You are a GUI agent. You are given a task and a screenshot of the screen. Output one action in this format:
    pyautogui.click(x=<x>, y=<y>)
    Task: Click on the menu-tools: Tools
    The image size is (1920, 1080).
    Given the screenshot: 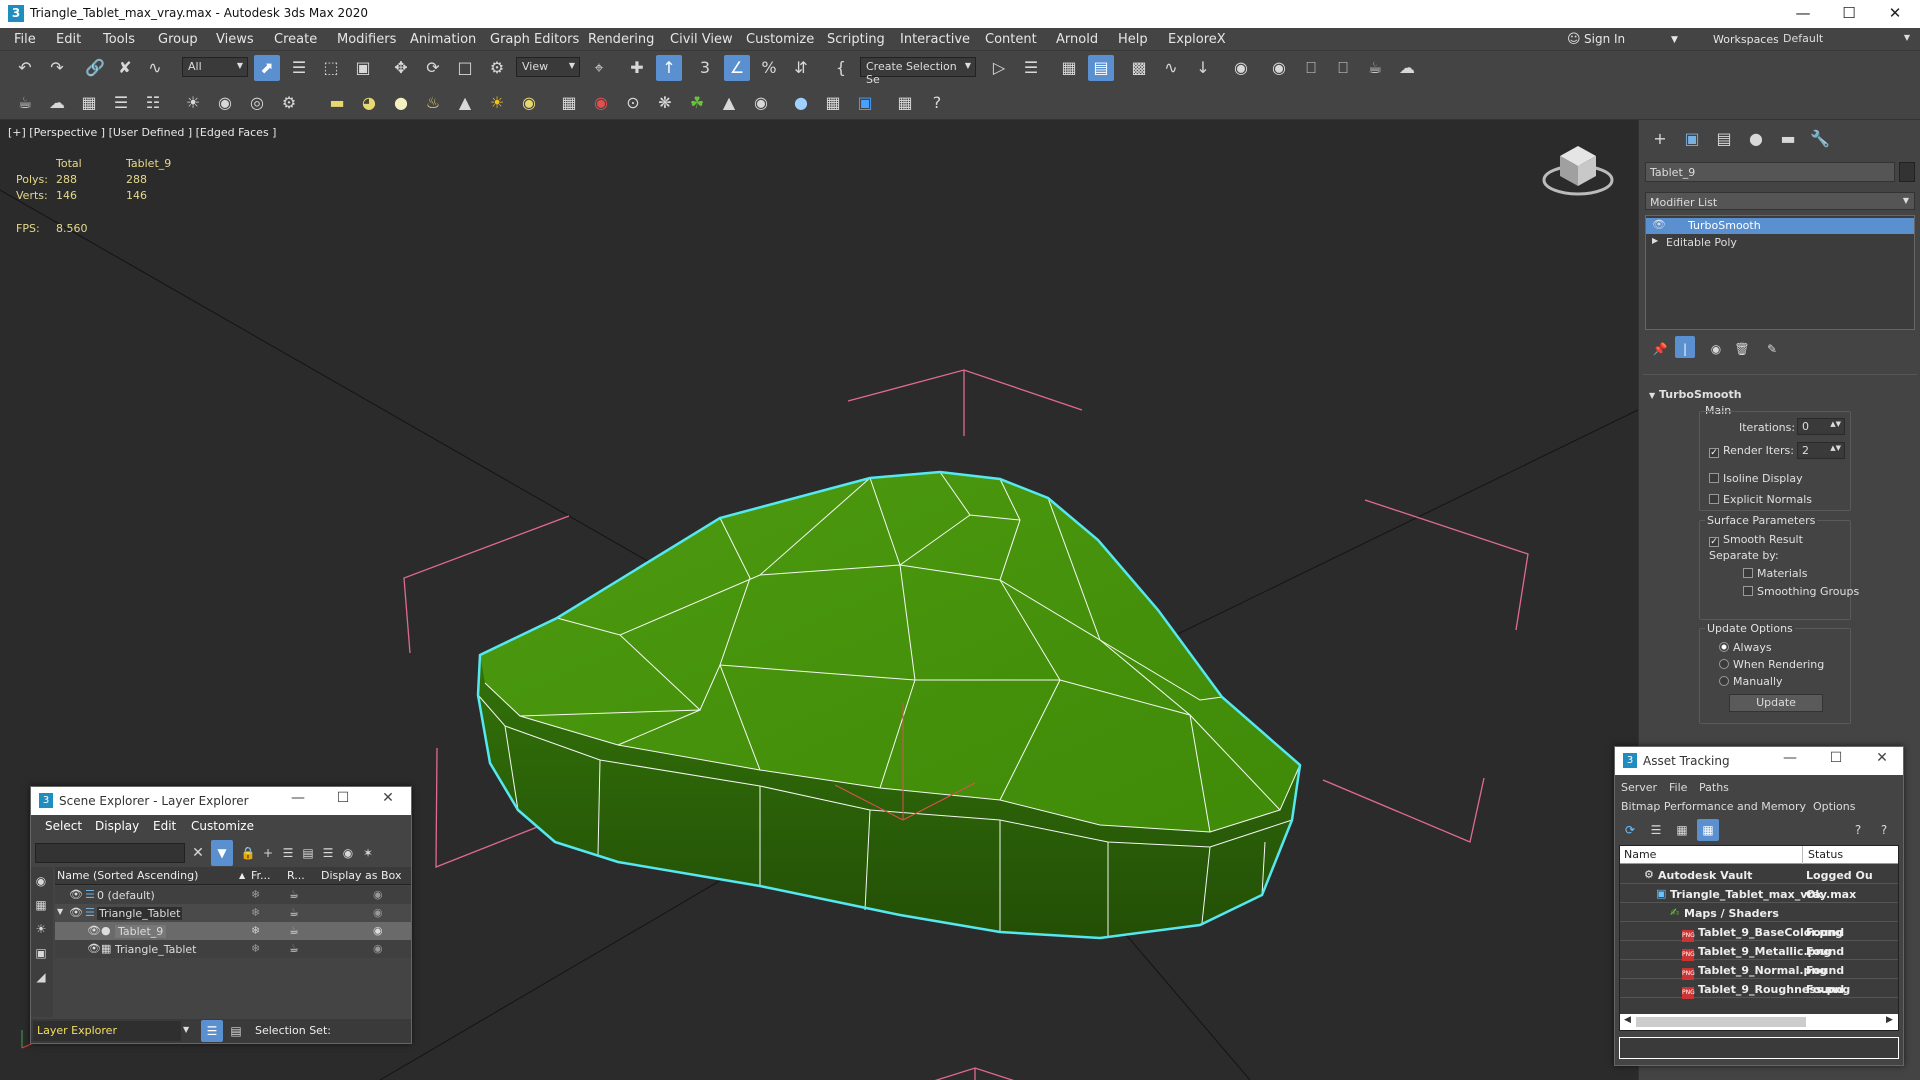 What is the action you would take?
    pyautogui.click(x=119, y=39)
    